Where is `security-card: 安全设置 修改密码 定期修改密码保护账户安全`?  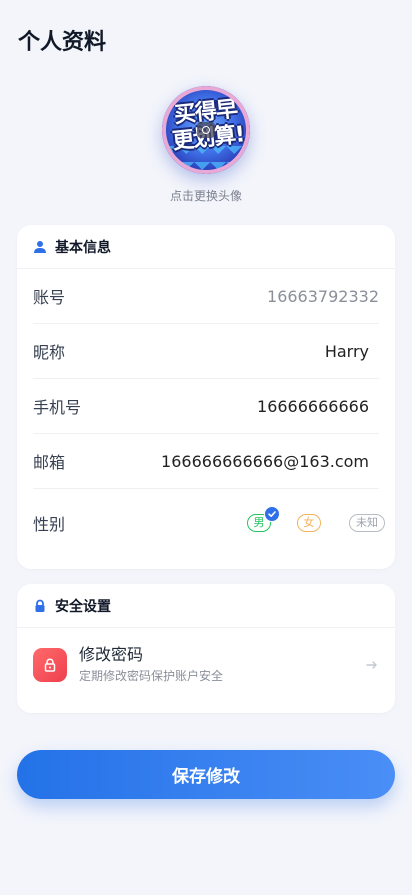
security-card: 安全设置 修改密码 定期修改密码保护账户安全 is located at coordinates (206, 648).